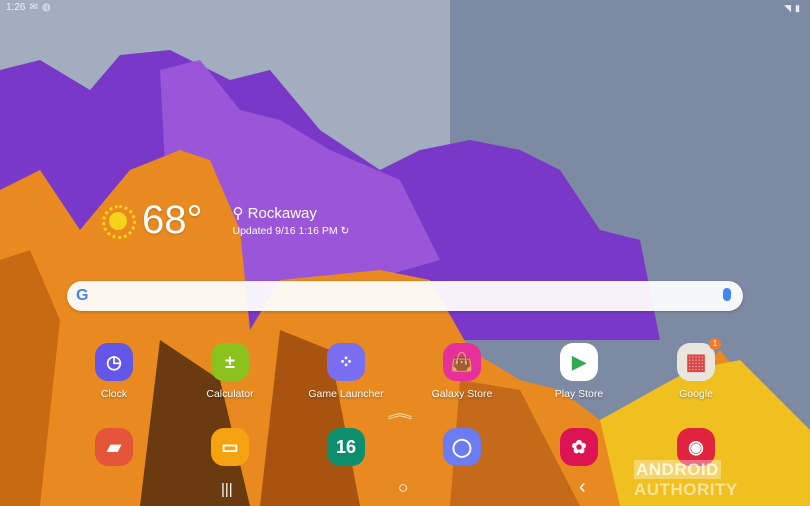 This screenshot has width=810, height=506. I want to click on app-internet: ◯, so click(462, 447).